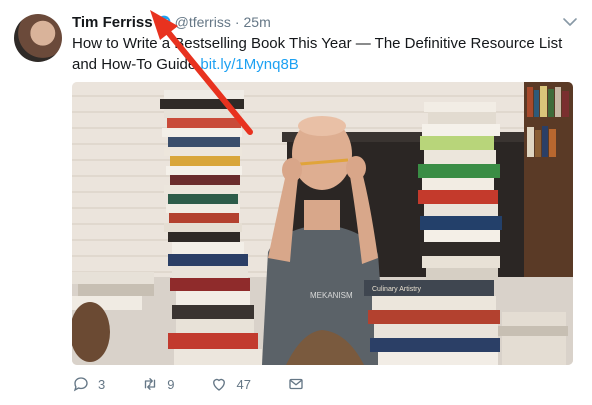 This screenshot has height=405, width=592. Describe the element at coordinates (80, 384) in the screenshot. I see `reply-icon` at that location.